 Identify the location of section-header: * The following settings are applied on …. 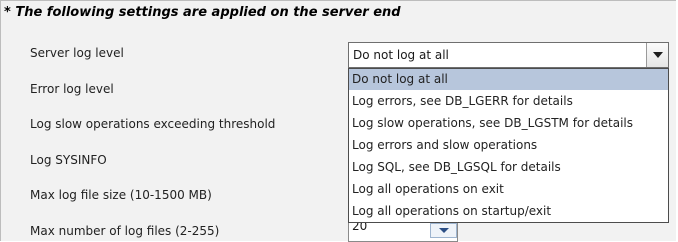
(202, 12).